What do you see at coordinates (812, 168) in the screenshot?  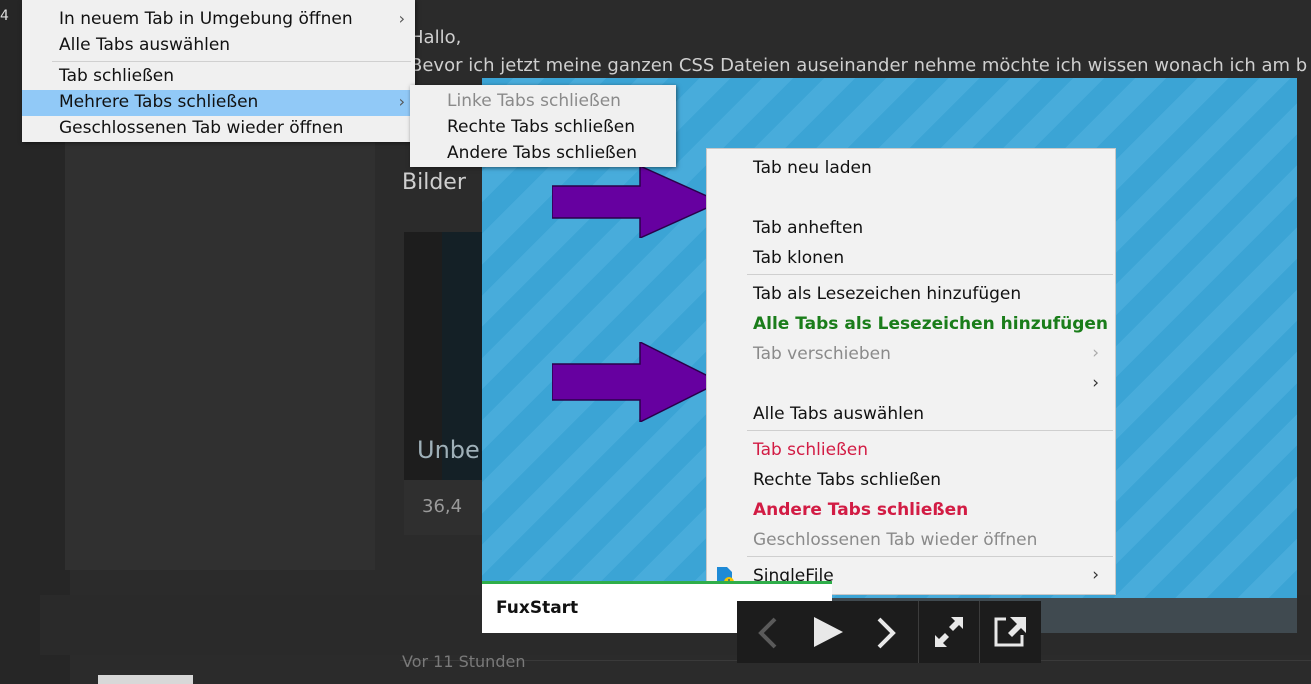 I see `menu-item-reload-tab: Tab neu laden` at bounding box center [812, 168].